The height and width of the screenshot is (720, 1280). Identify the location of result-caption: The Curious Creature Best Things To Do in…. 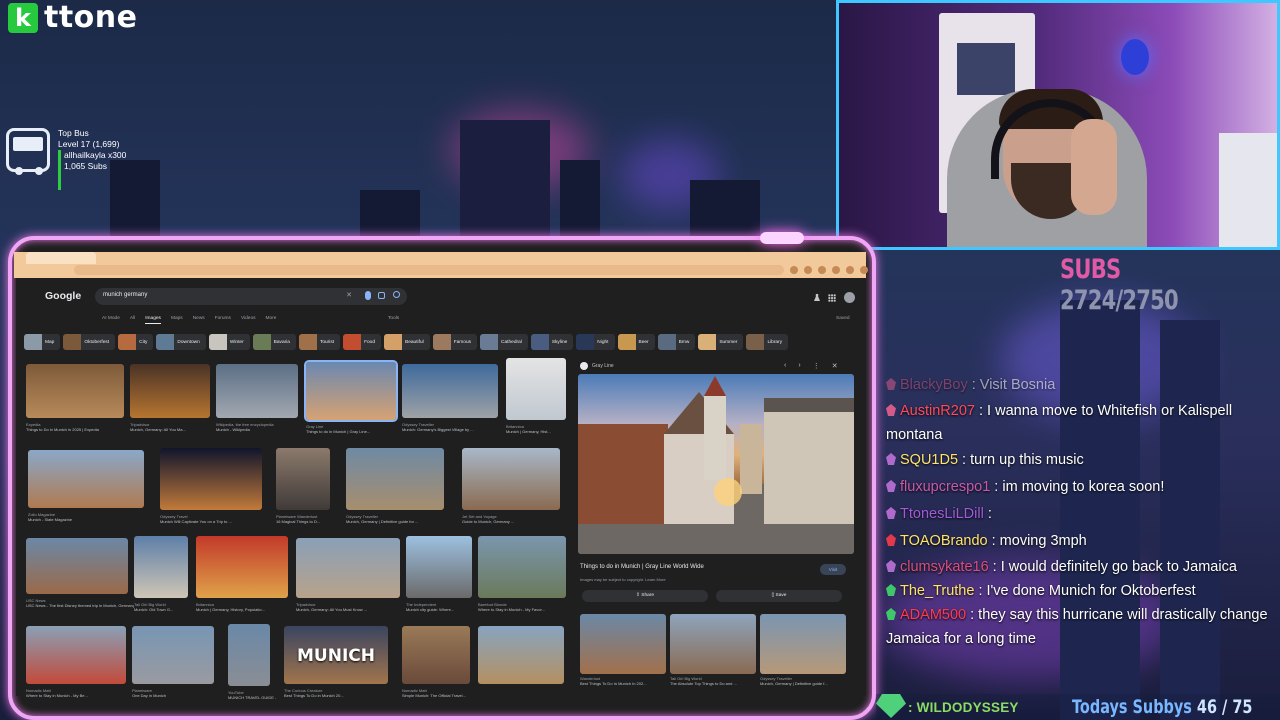
(339, 693).